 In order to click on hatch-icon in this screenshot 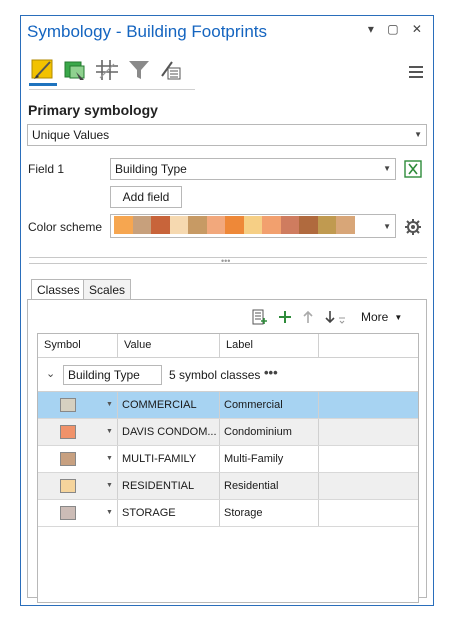, I will do `click(107, 70)`.